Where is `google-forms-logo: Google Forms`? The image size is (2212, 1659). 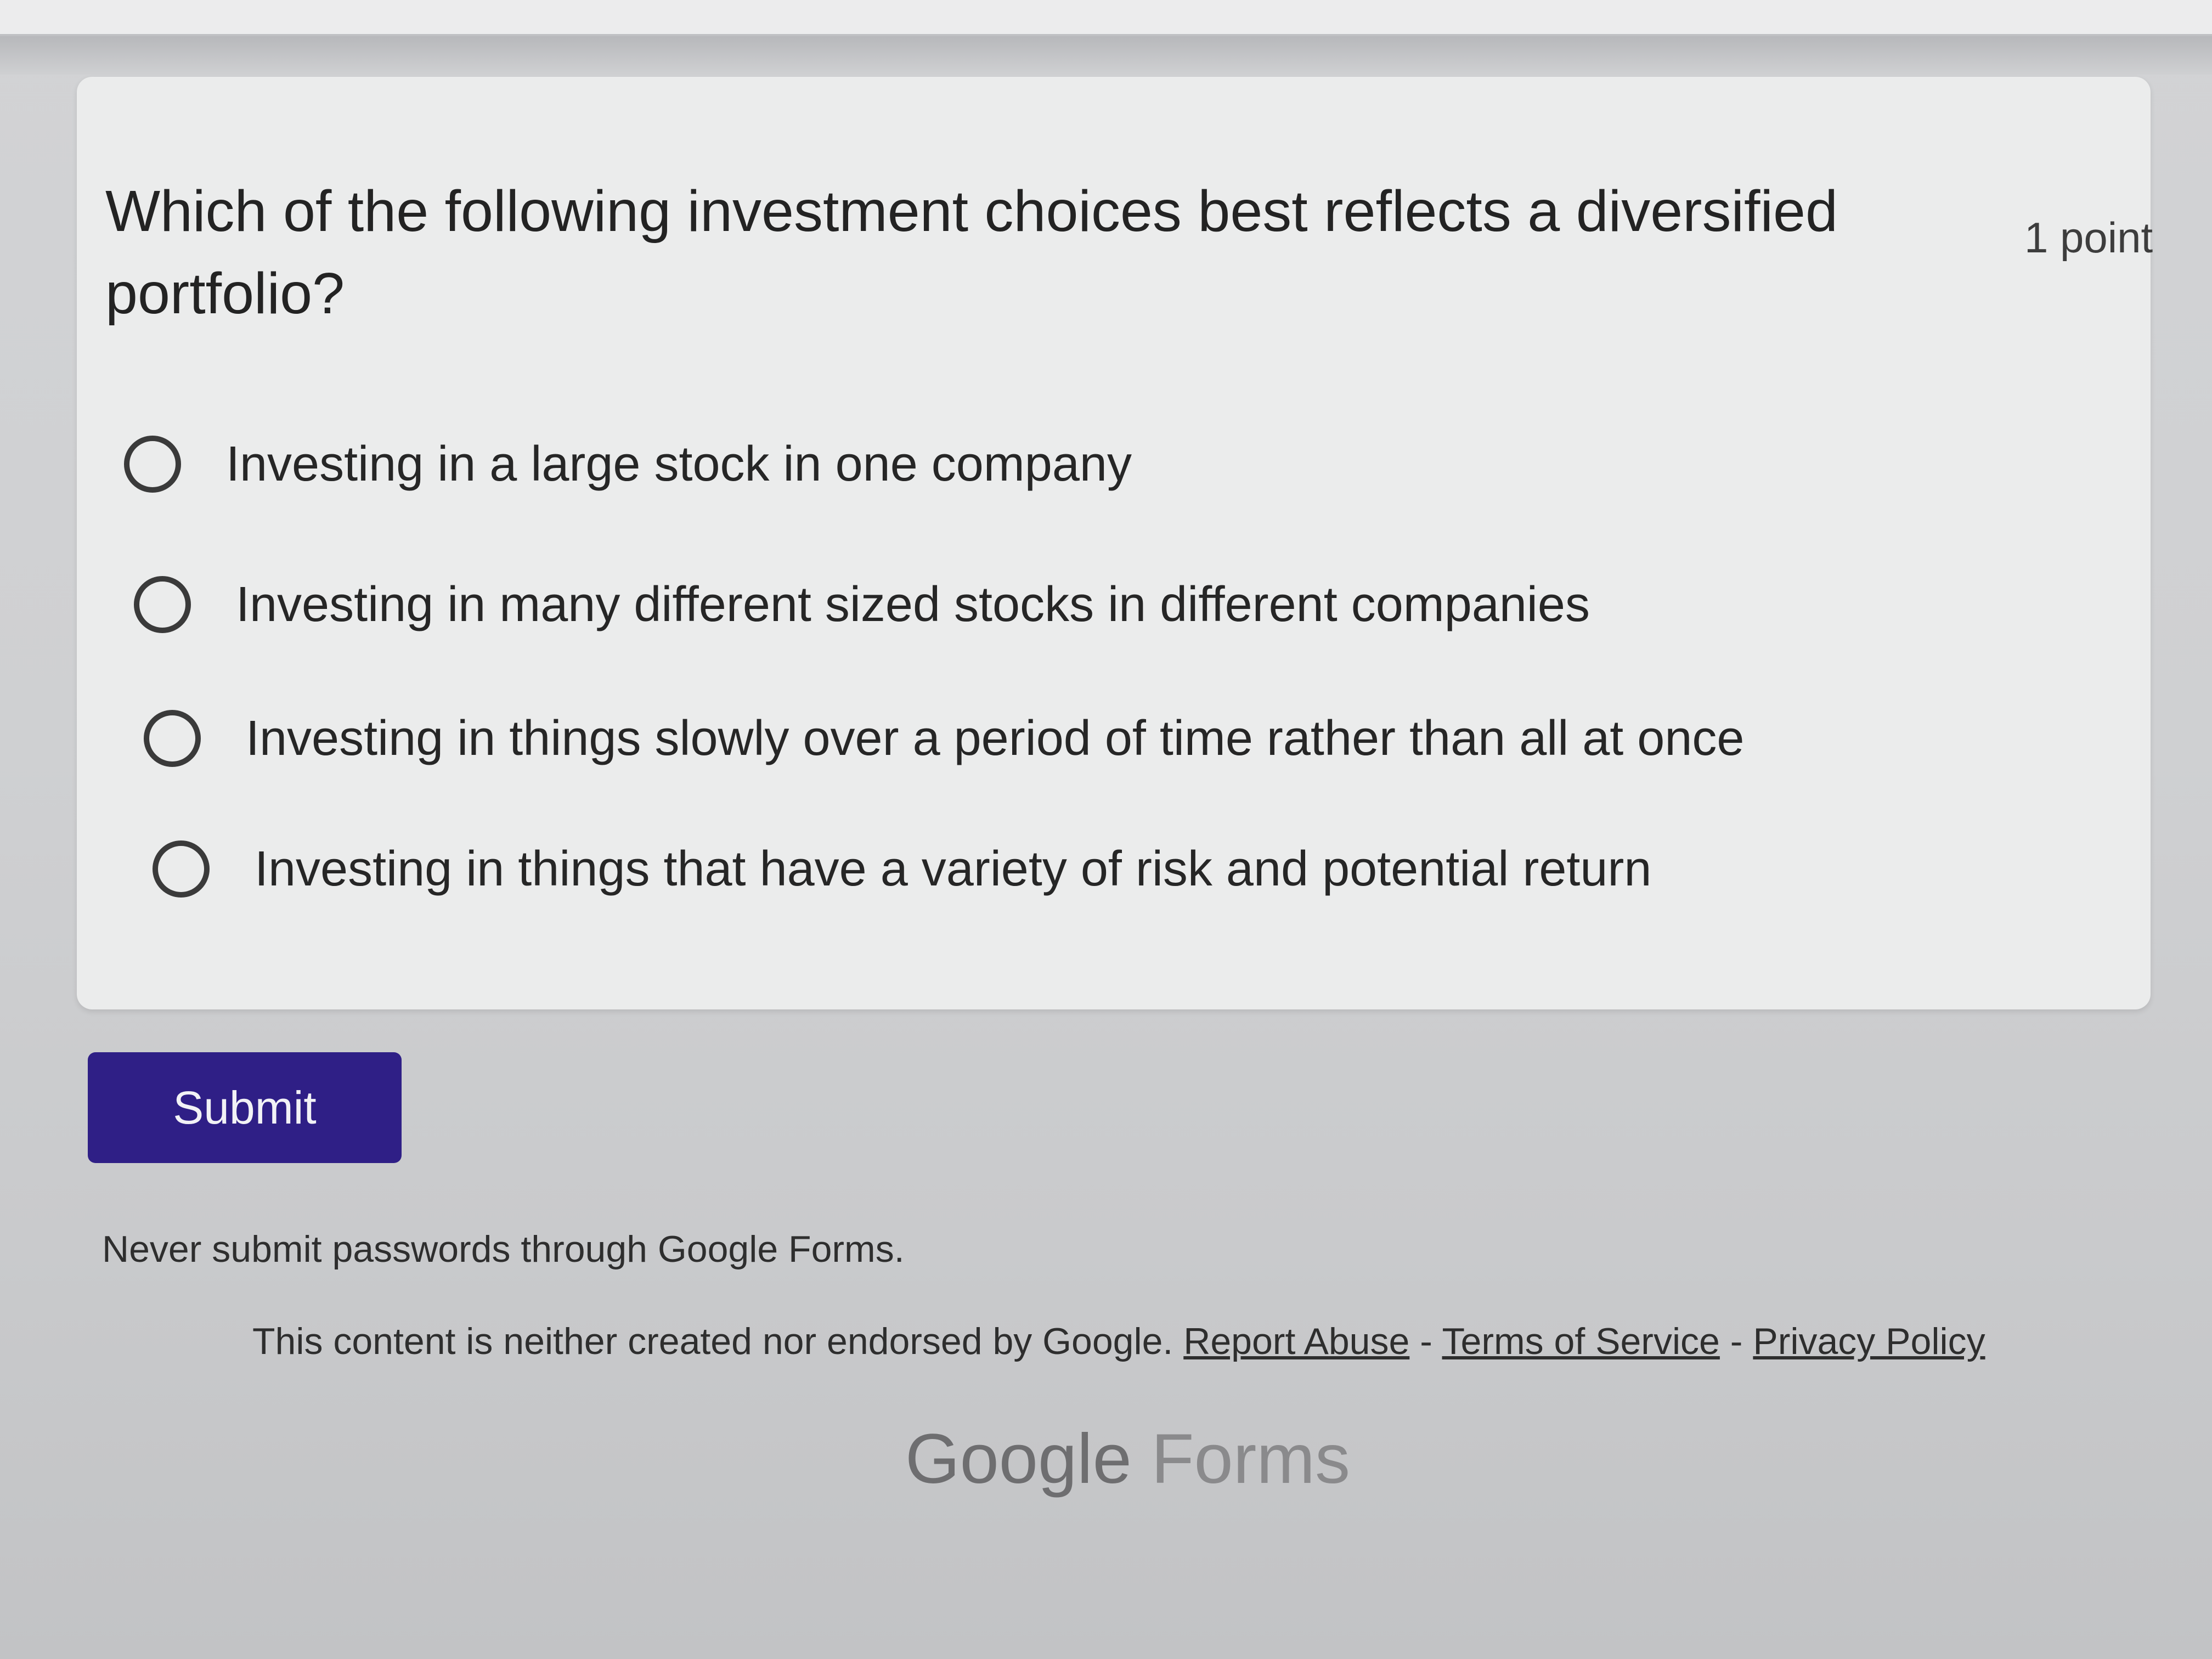 google-forms-logo: Google Forms is located at coordinates (1128, 1459).